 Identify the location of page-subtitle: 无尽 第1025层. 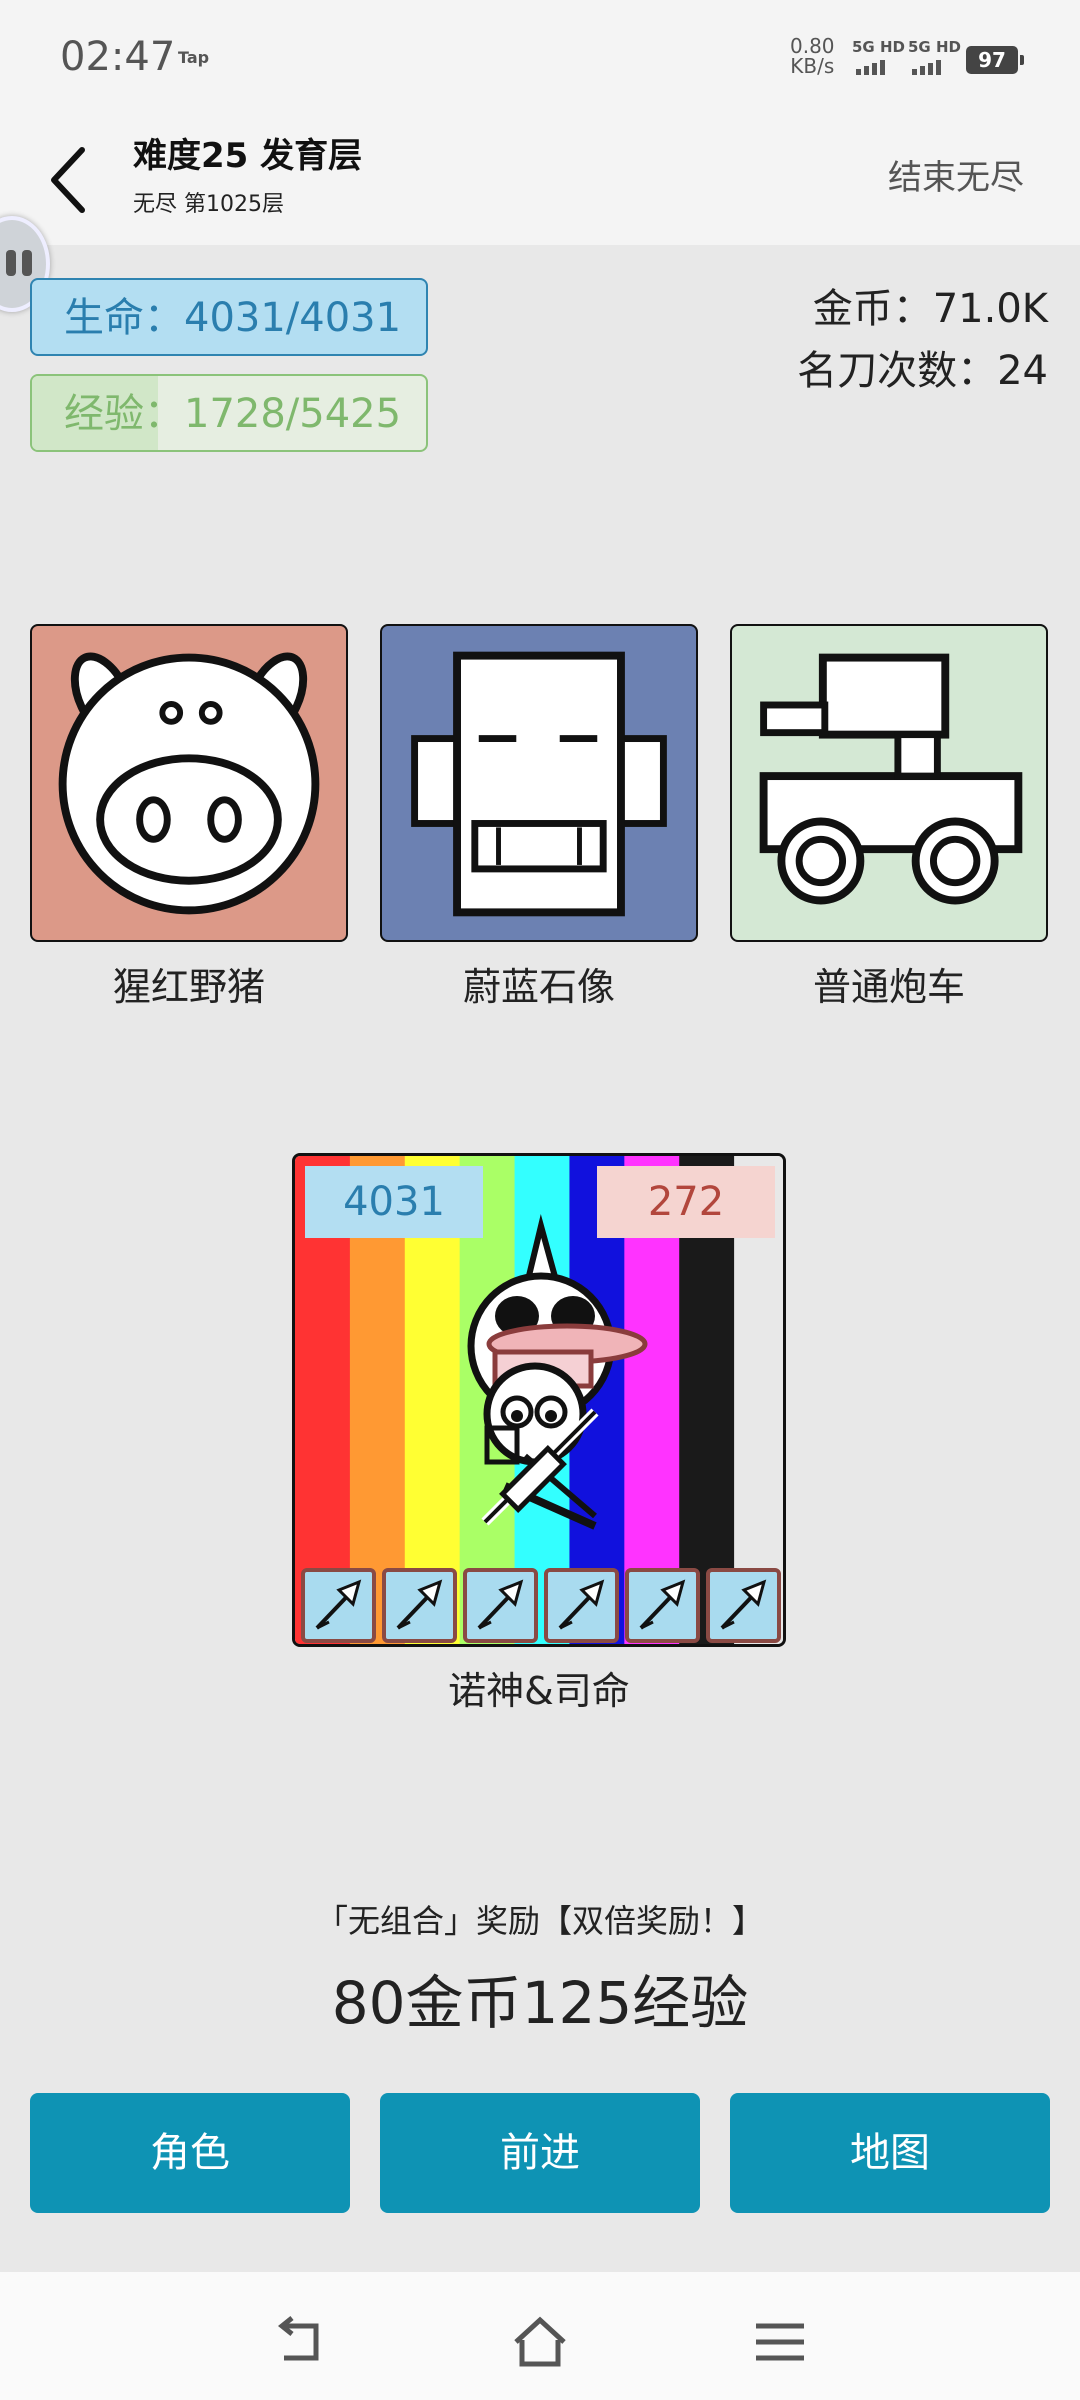
(208, 204).